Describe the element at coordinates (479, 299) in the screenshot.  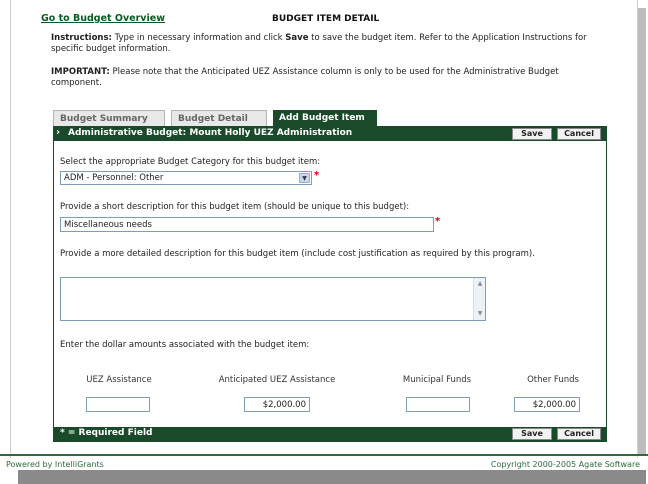
I see `textarea-scrollbar: ▲ ▼` at that location.